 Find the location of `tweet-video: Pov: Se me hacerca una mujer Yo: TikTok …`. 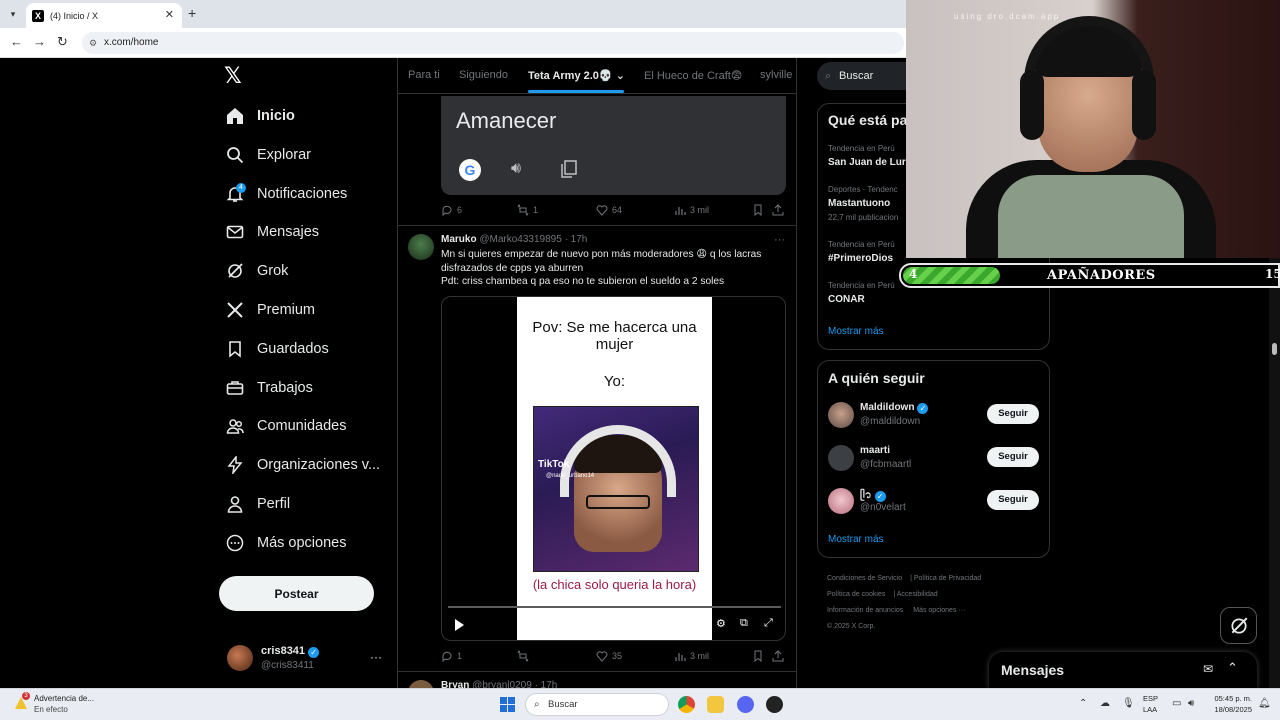

tweet-video: Pov: Se me hacerca una mujer Yo: TikTok … is located at coordinates (613, 468).